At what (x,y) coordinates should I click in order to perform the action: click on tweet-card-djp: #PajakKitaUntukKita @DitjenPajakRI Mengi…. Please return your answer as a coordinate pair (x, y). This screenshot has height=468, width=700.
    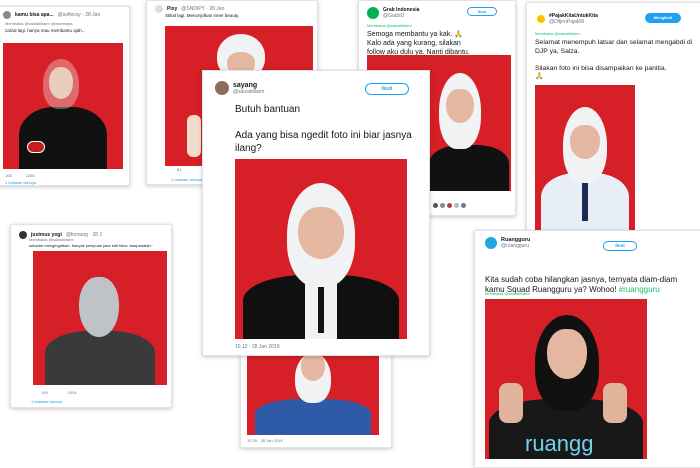
    Looking at the image, I should click on (613, 125).